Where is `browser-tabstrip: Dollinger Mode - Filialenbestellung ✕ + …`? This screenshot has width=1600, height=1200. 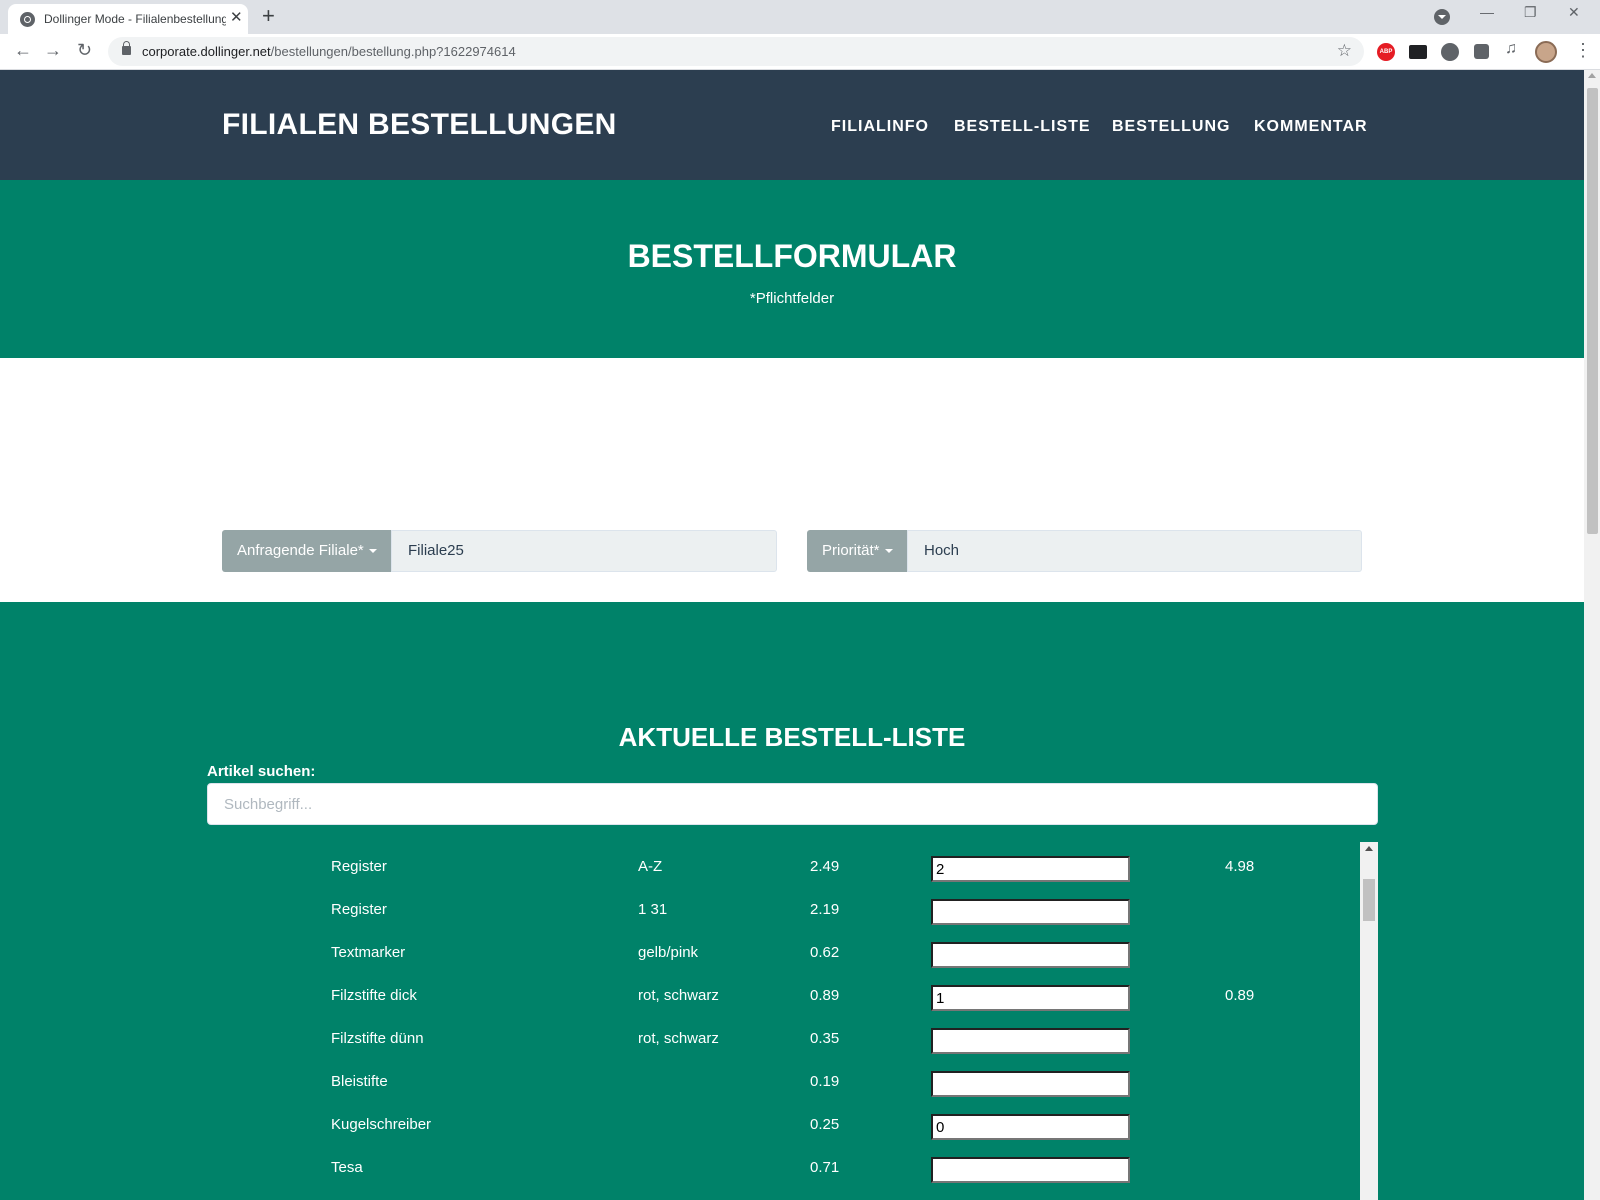
browser-tabstrip: Dollinger Mode - Filialenbestellung ✕ + … is located at coordinates (800, 17).